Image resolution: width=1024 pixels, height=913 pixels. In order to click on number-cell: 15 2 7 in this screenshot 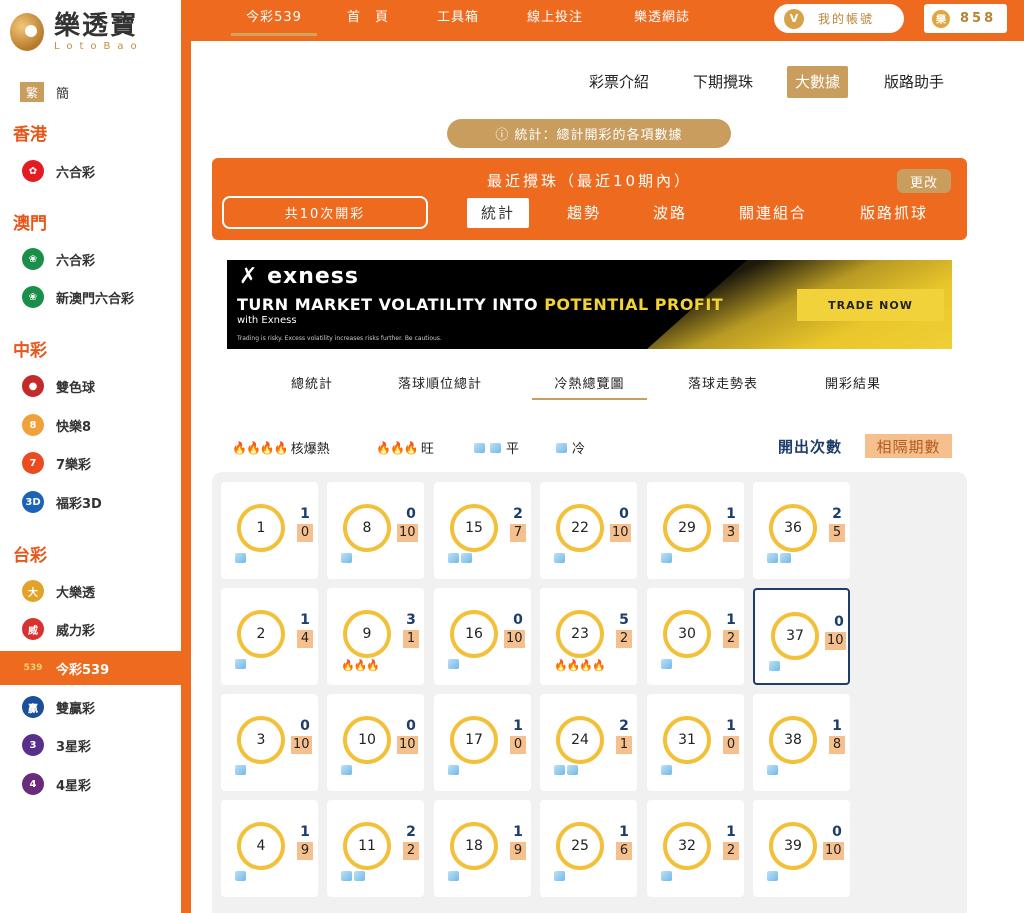, I will do `click(482, 530)`.